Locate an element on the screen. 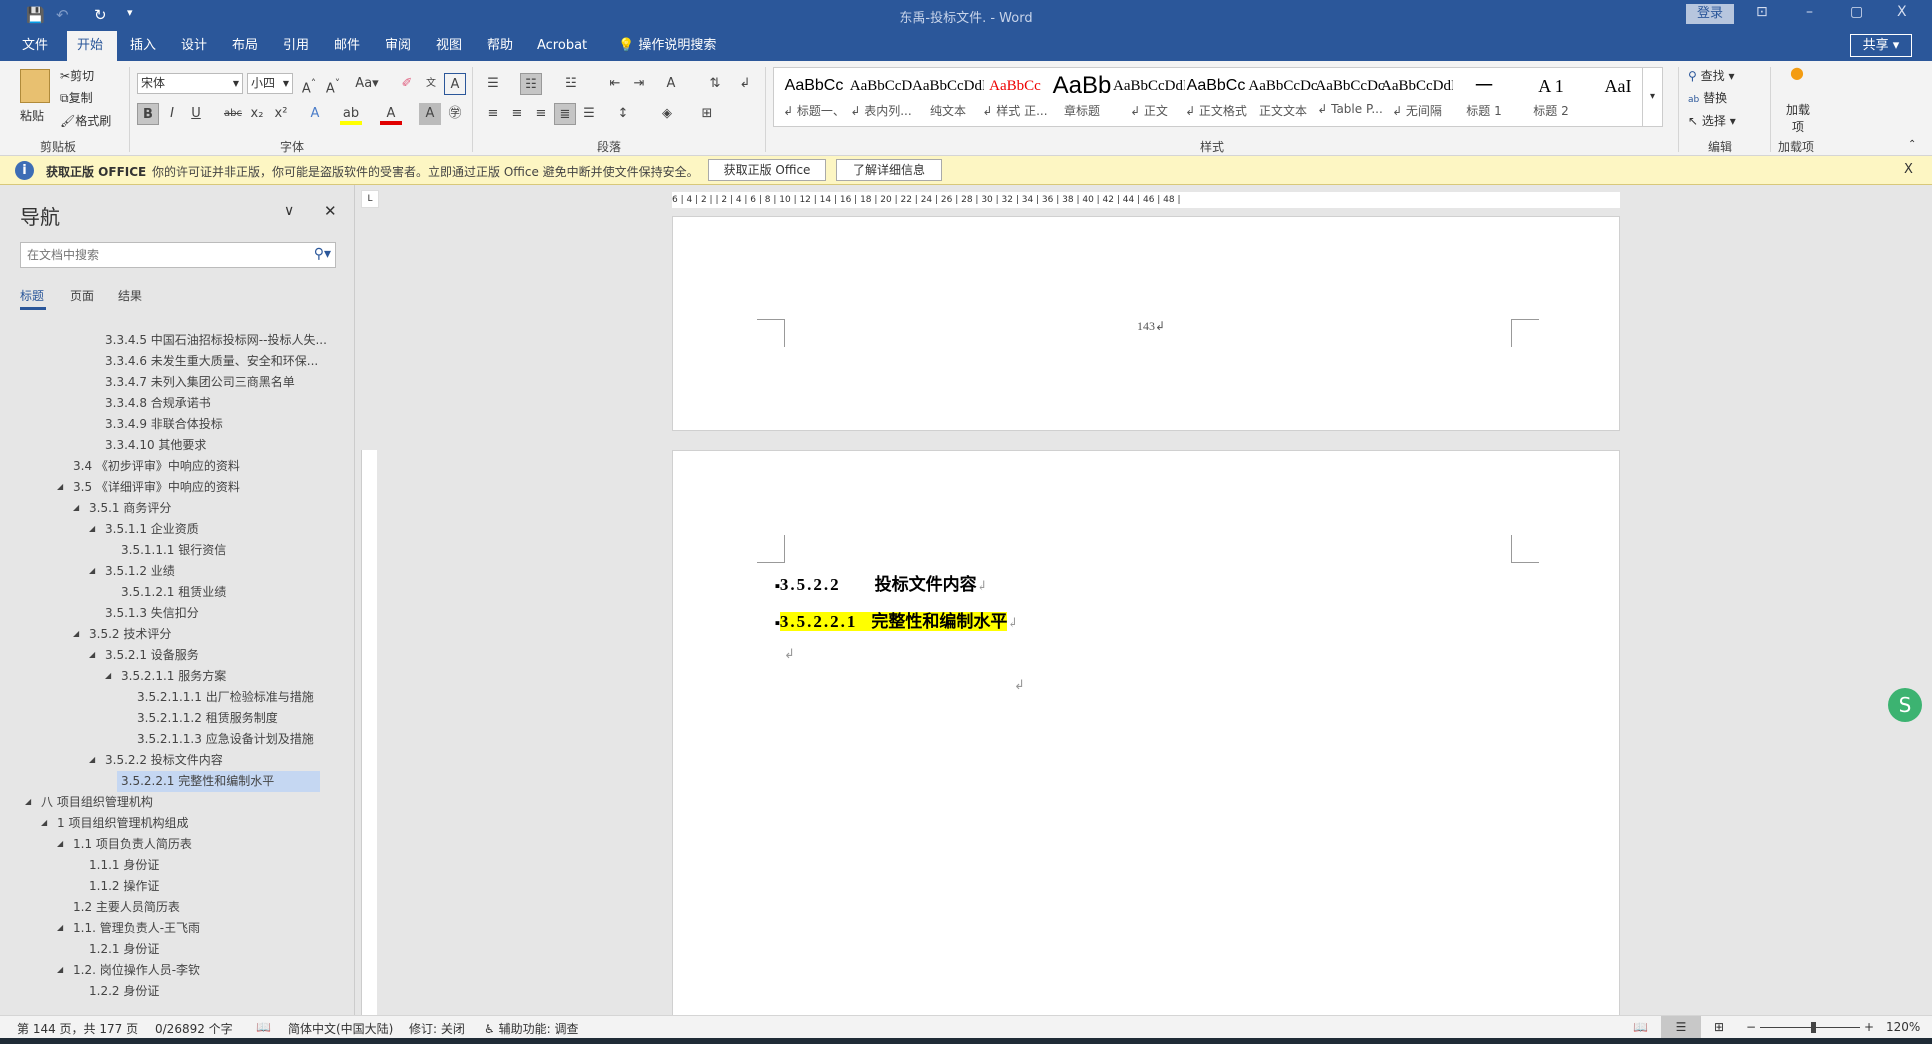 The image size is (1932, 1044). cut-button: ✂剪切 is located at coordinates (77, 75).